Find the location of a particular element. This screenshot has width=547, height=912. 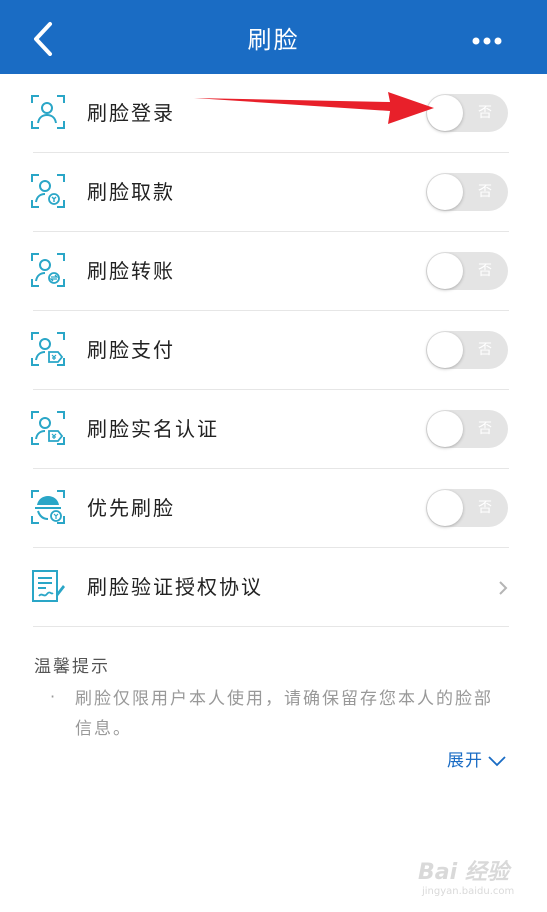

document-sign-icon is located at coordinates (48, 586).